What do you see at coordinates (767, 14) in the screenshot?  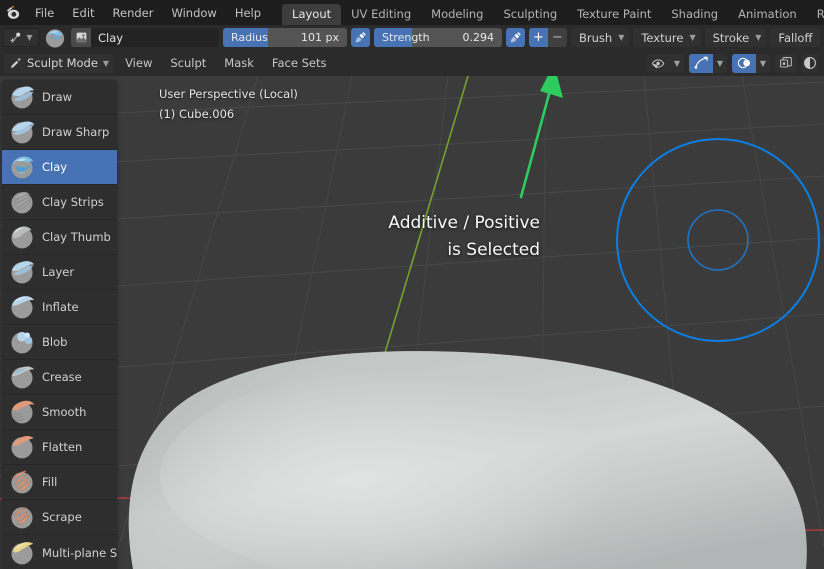 I see `workspace-tab-animation: Animation` at bounding box center [767, 14].